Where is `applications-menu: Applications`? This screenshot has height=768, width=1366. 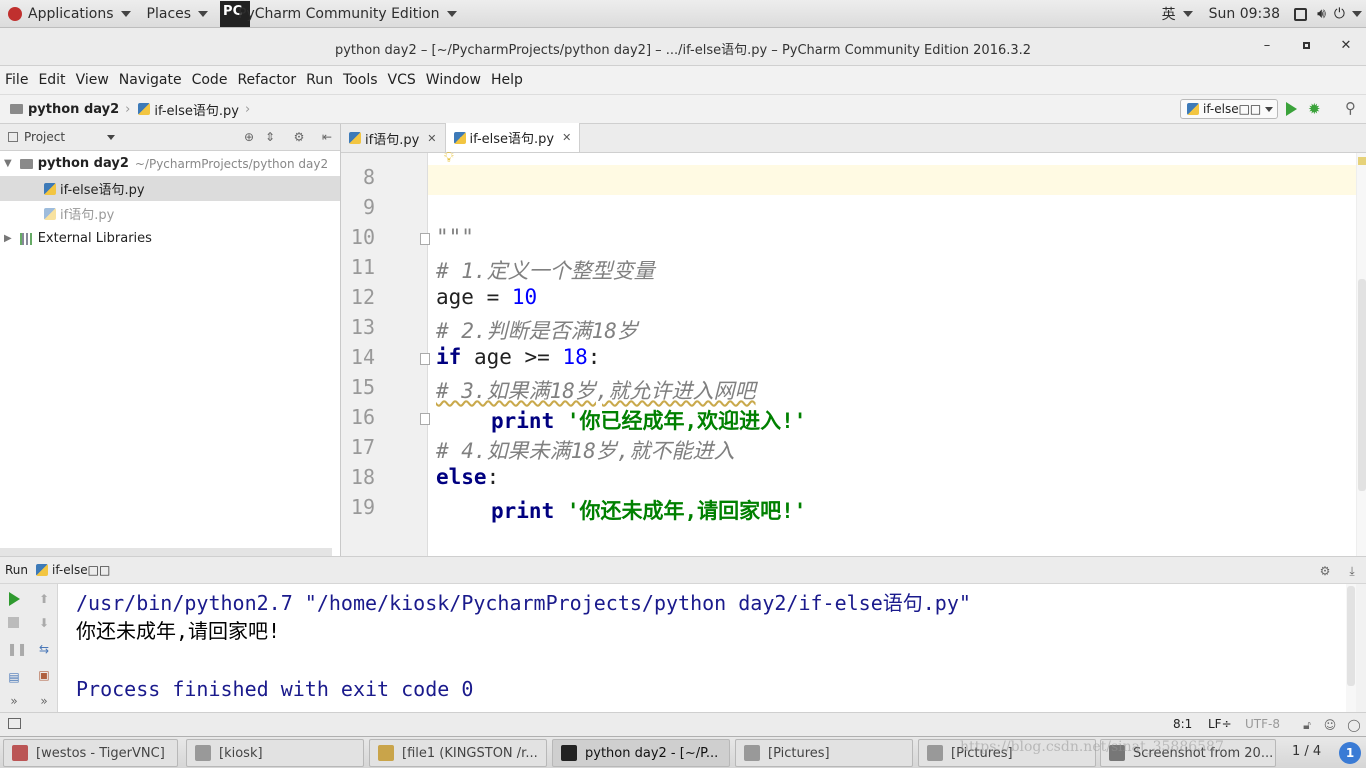
applications-menu: Applications is located at coordinates (69, 14).